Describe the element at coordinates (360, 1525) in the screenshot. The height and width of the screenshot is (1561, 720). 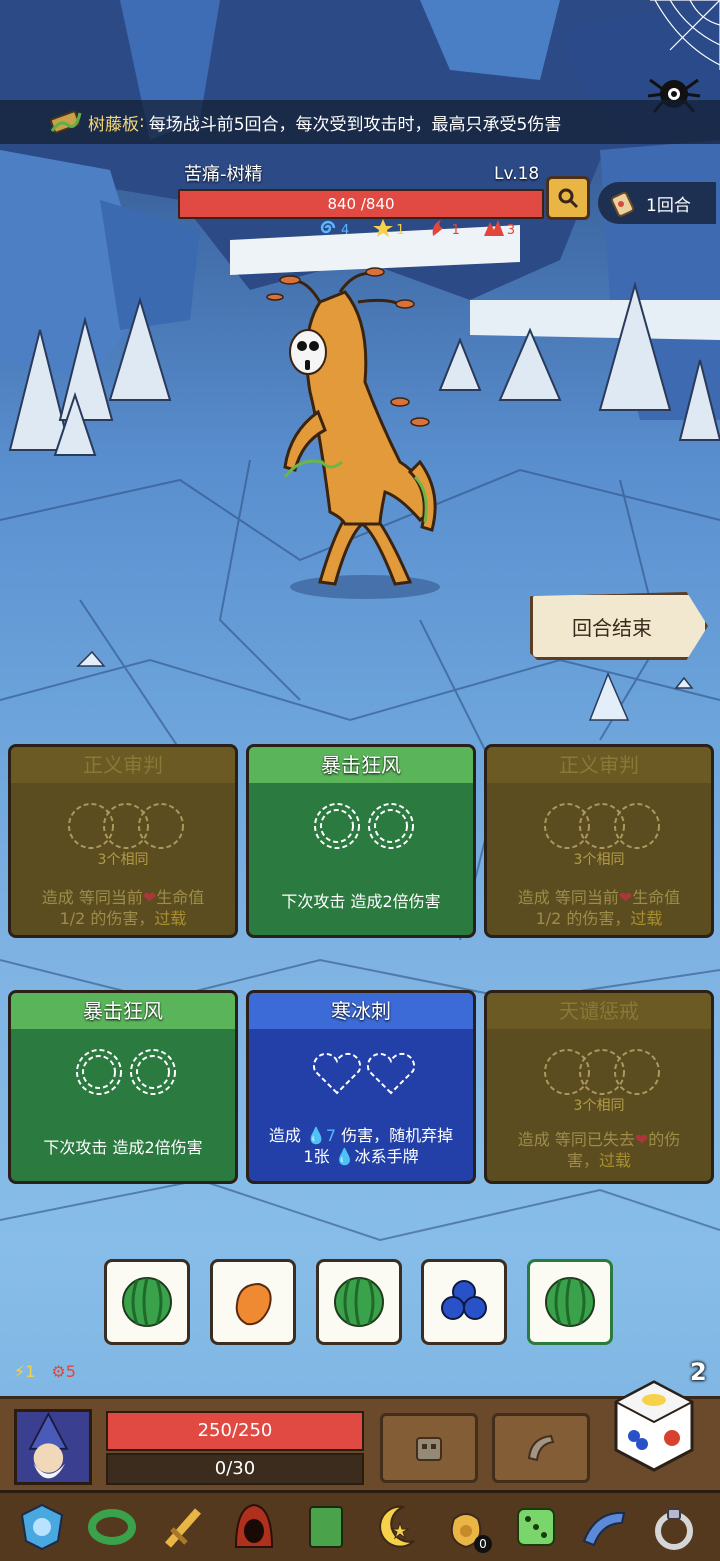
I see `relic-inventory: 0` at that location.